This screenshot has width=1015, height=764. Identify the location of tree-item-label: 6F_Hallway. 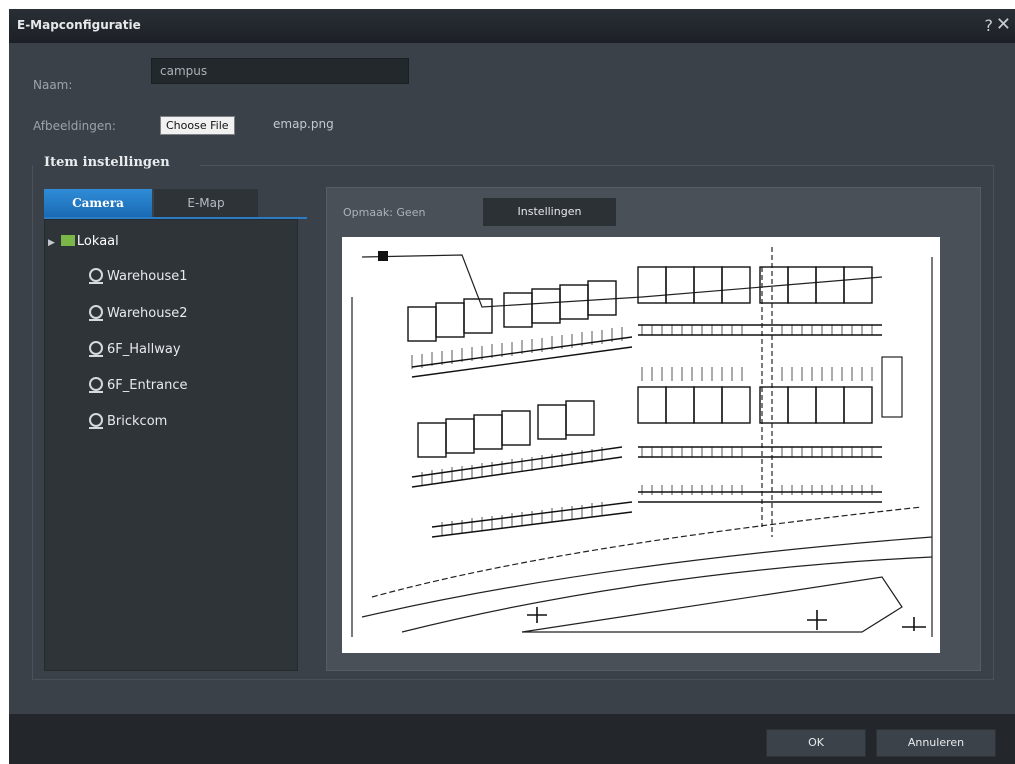
(144, 349).